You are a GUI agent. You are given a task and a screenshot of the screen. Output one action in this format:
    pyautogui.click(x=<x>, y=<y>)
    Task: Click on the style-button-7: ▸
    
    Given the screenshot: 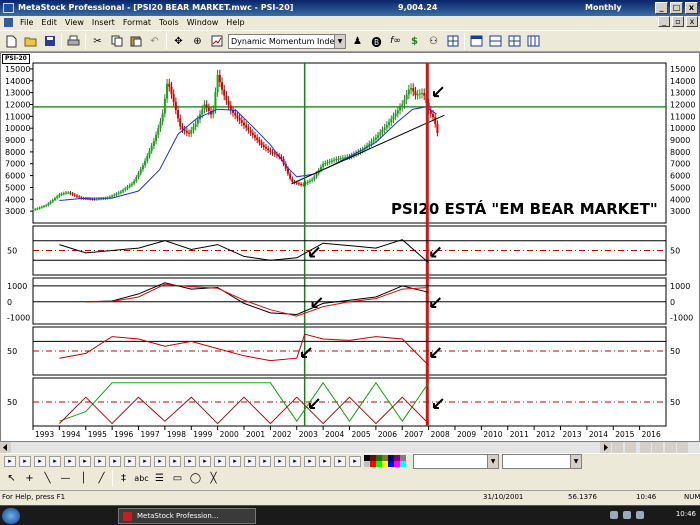 What is the action you would take?
    pyautogui.click(x=100, y=461)
    